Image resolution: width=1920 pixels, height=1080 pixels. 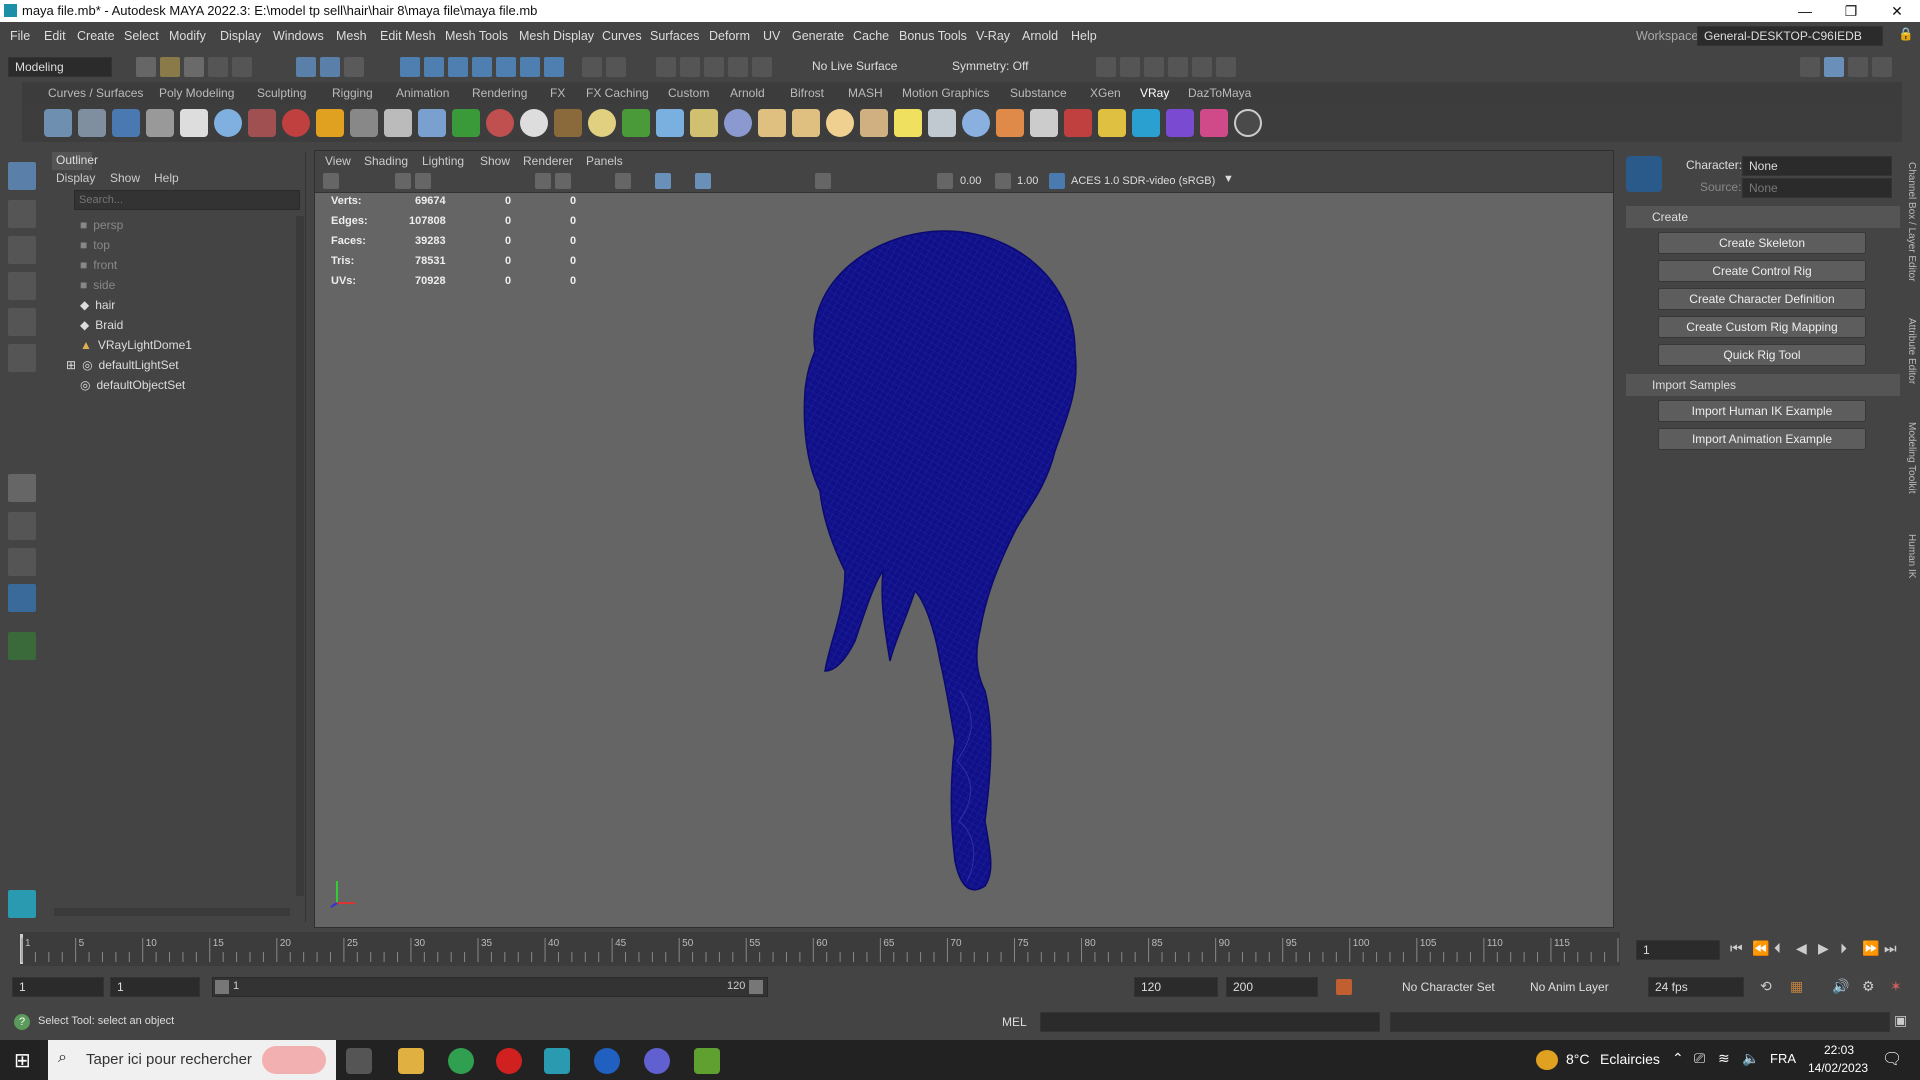 I want to click on exposure-value: 0.00, so click(x=970, y=181).